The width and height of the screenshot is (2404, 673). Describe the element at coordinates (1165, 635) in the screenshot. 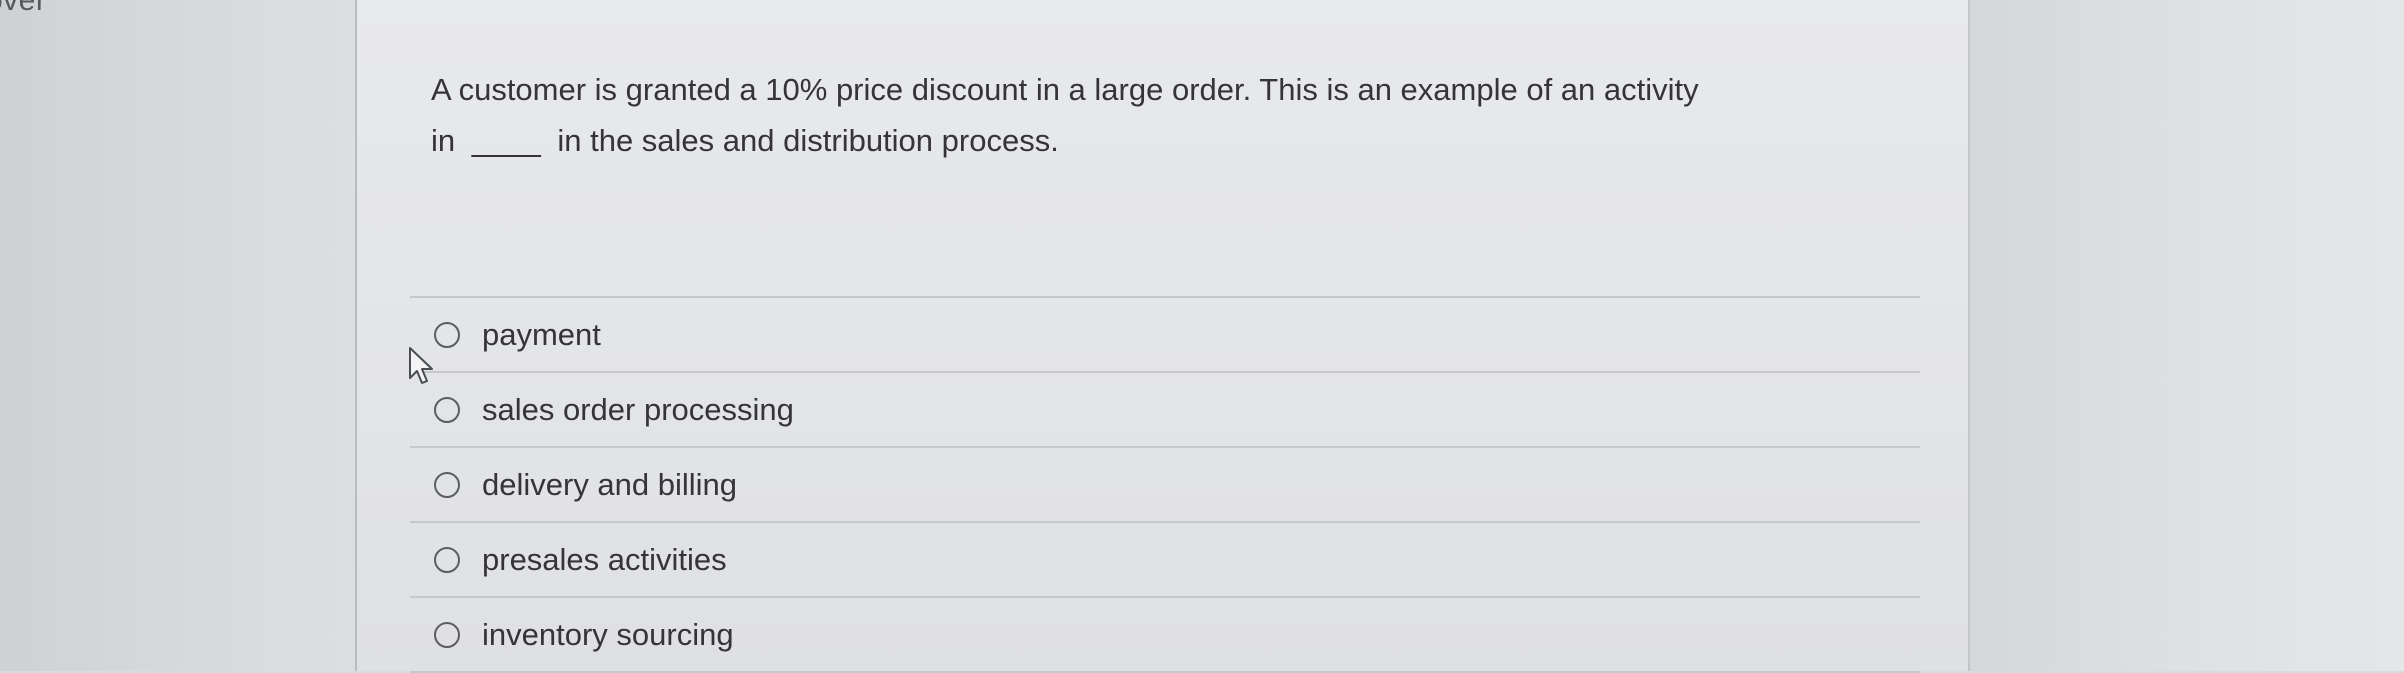

I see `option-inventory-sourcing: inventory sourcing` at that location.